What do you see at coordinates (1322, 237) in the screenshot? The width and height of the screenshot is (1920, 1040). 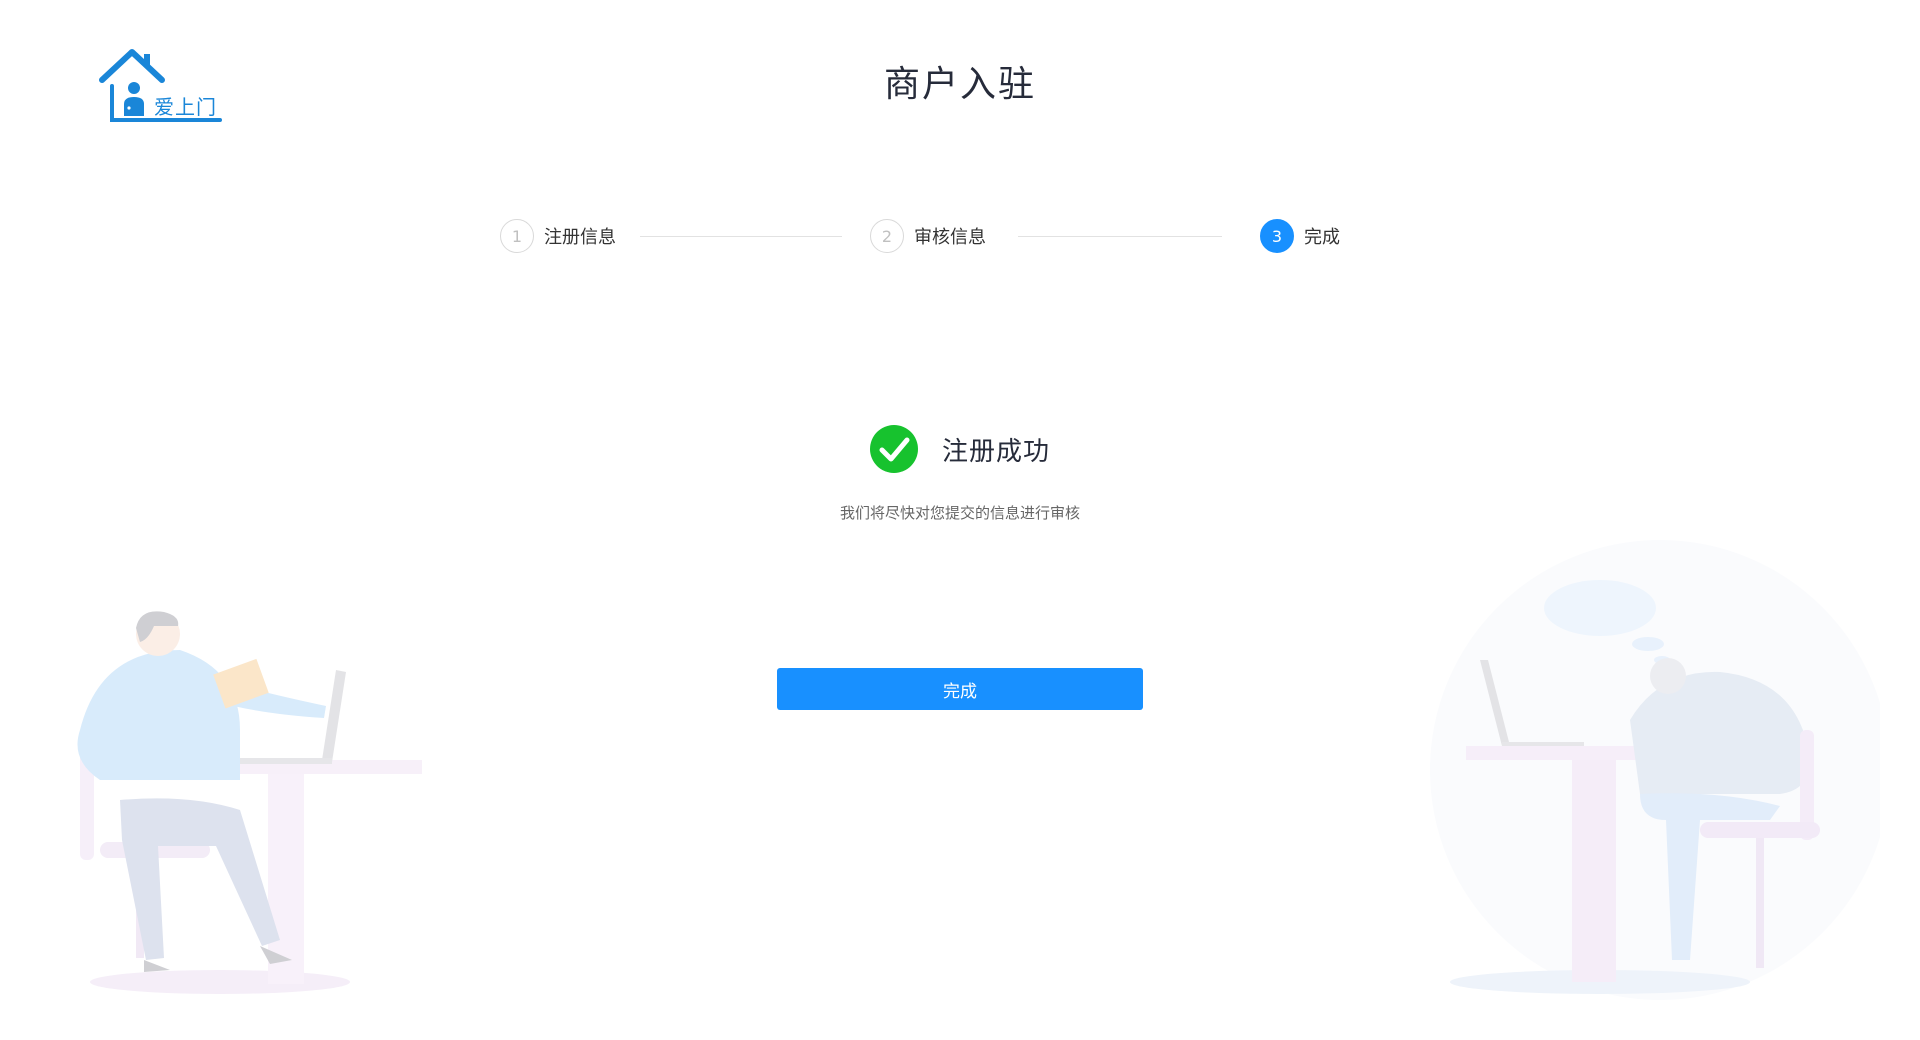 I see `step-label: 完成` at bounding box center [1322, 237].